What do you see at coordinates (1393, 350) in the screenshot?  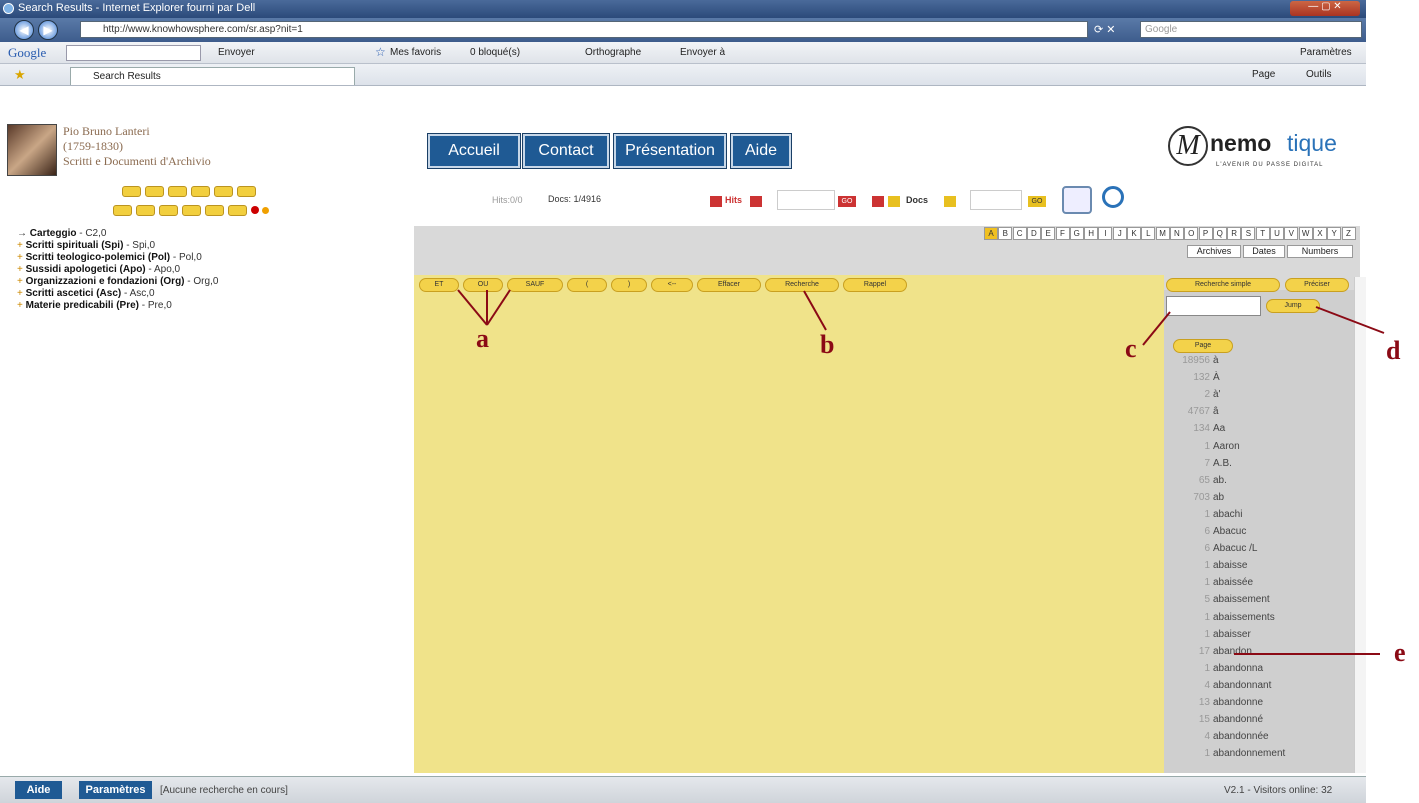 I see `annotation-d: d` at bounding box center [1393, 350].